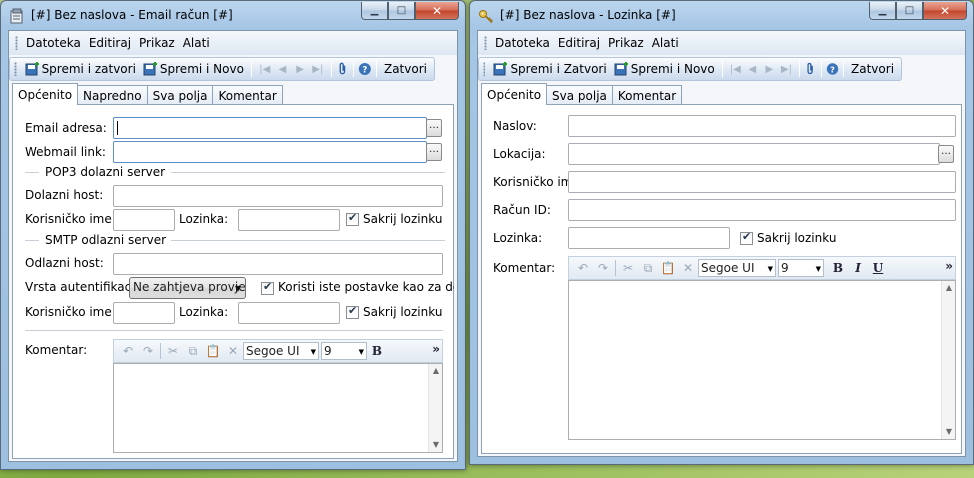  I want to click on smtp-hide-password-label: Sakrij lozinku, so click(402, 312).